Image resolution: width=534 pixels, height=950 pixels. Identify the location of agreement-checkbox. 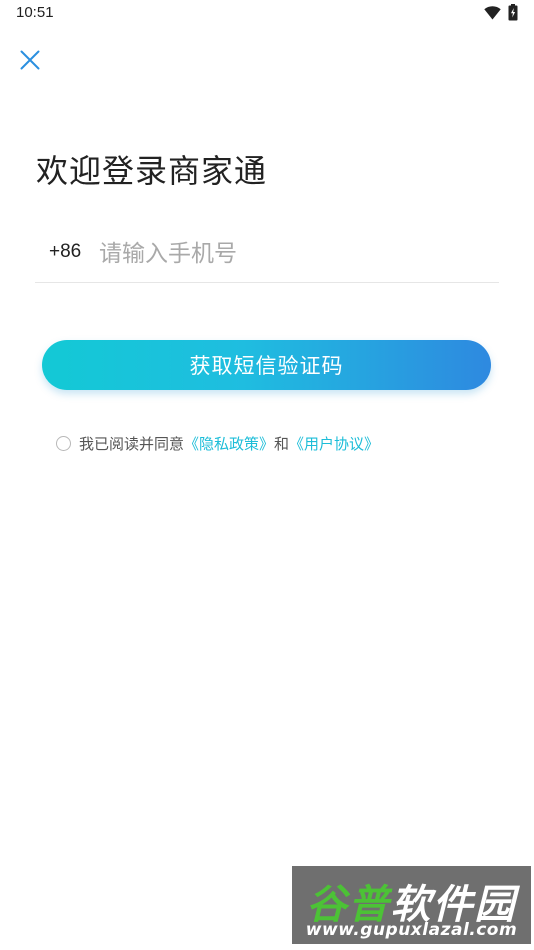
(63, 443).